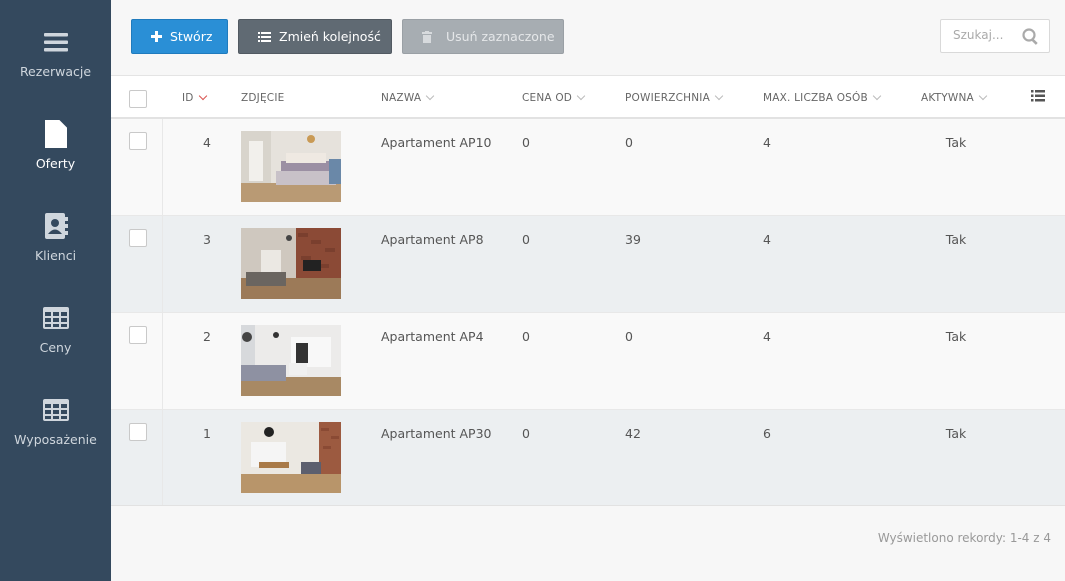 Image resolution: width=1065 pixels, height=581 pixels. Describe the element at coordinates (55, 134) in the screenshot. I see `document-icon` at that location.